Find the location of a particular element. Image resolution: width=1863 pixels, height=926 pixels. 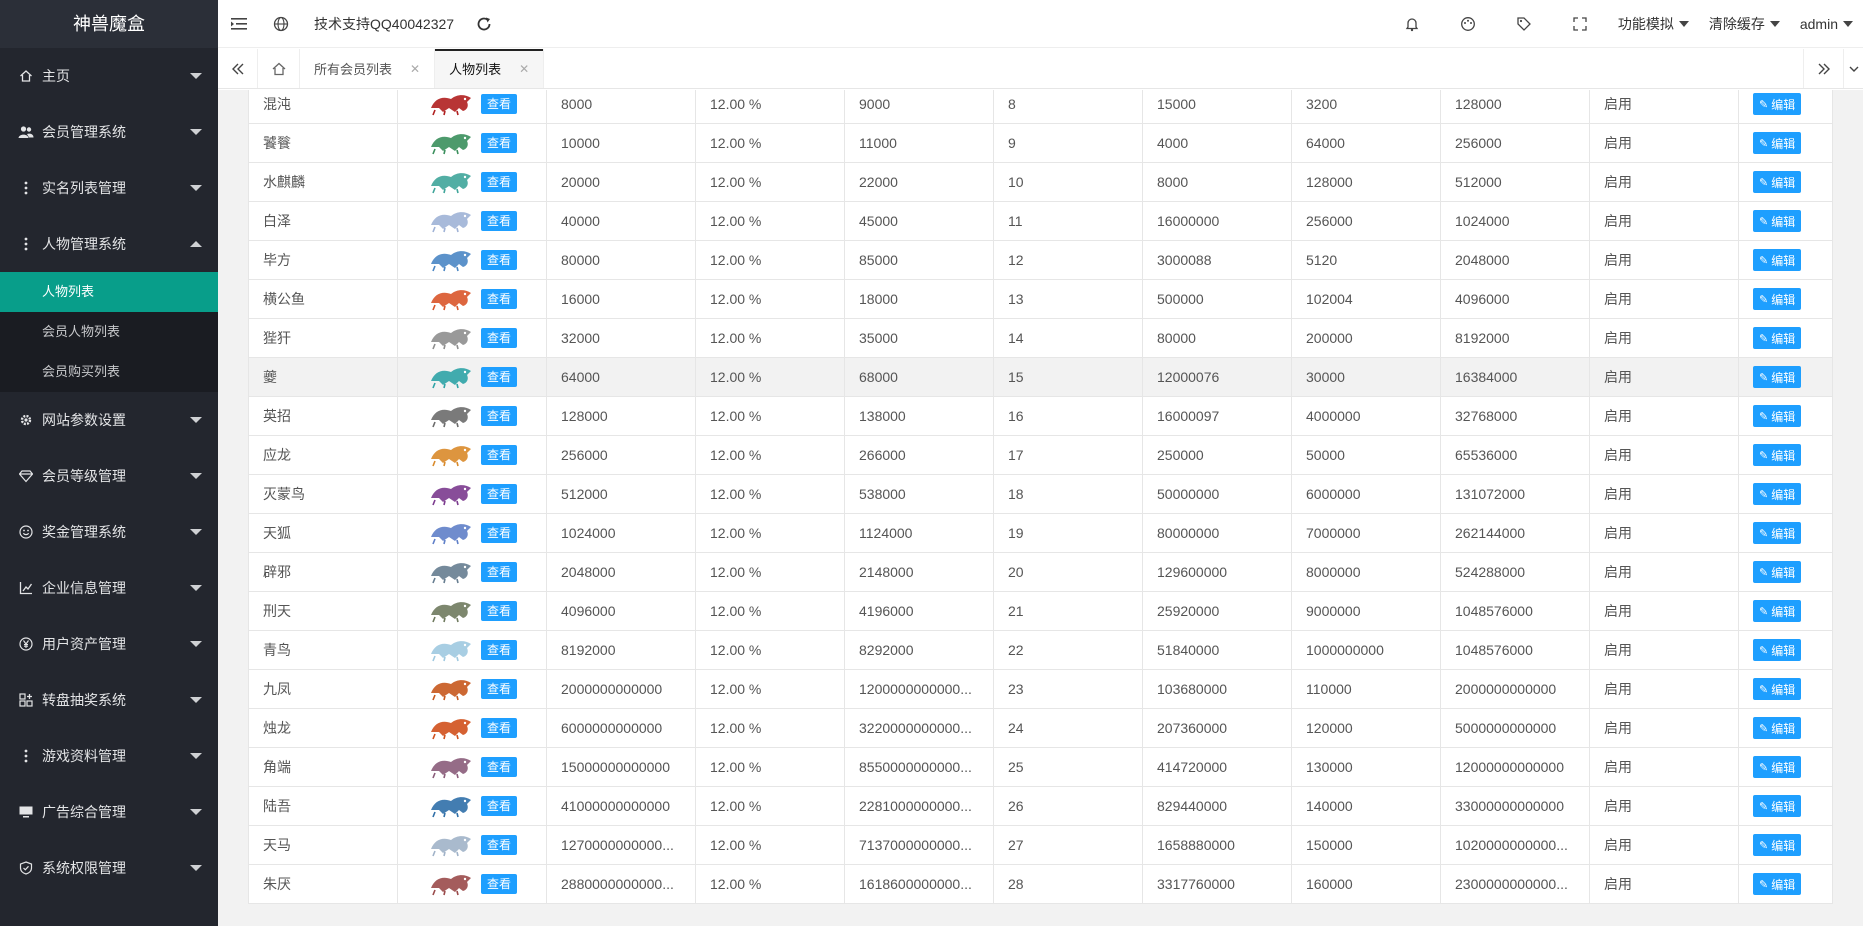

sidebar-item-5: 会员等级管理 is located at coordinates (109, 476).